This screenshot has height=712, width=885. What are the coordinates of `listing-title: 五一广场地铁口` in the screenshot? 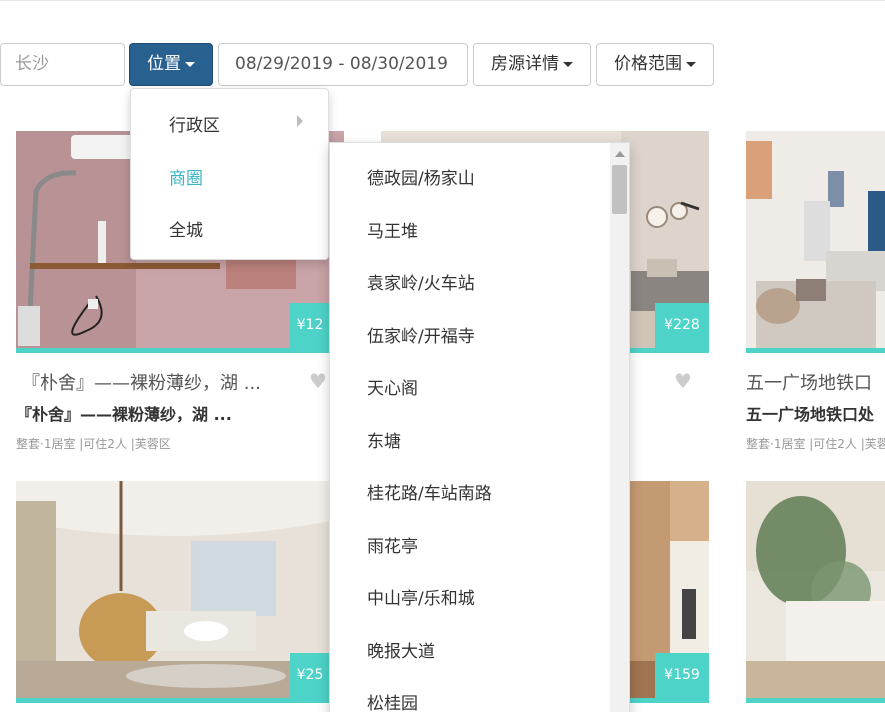 It's located at (815, 382).